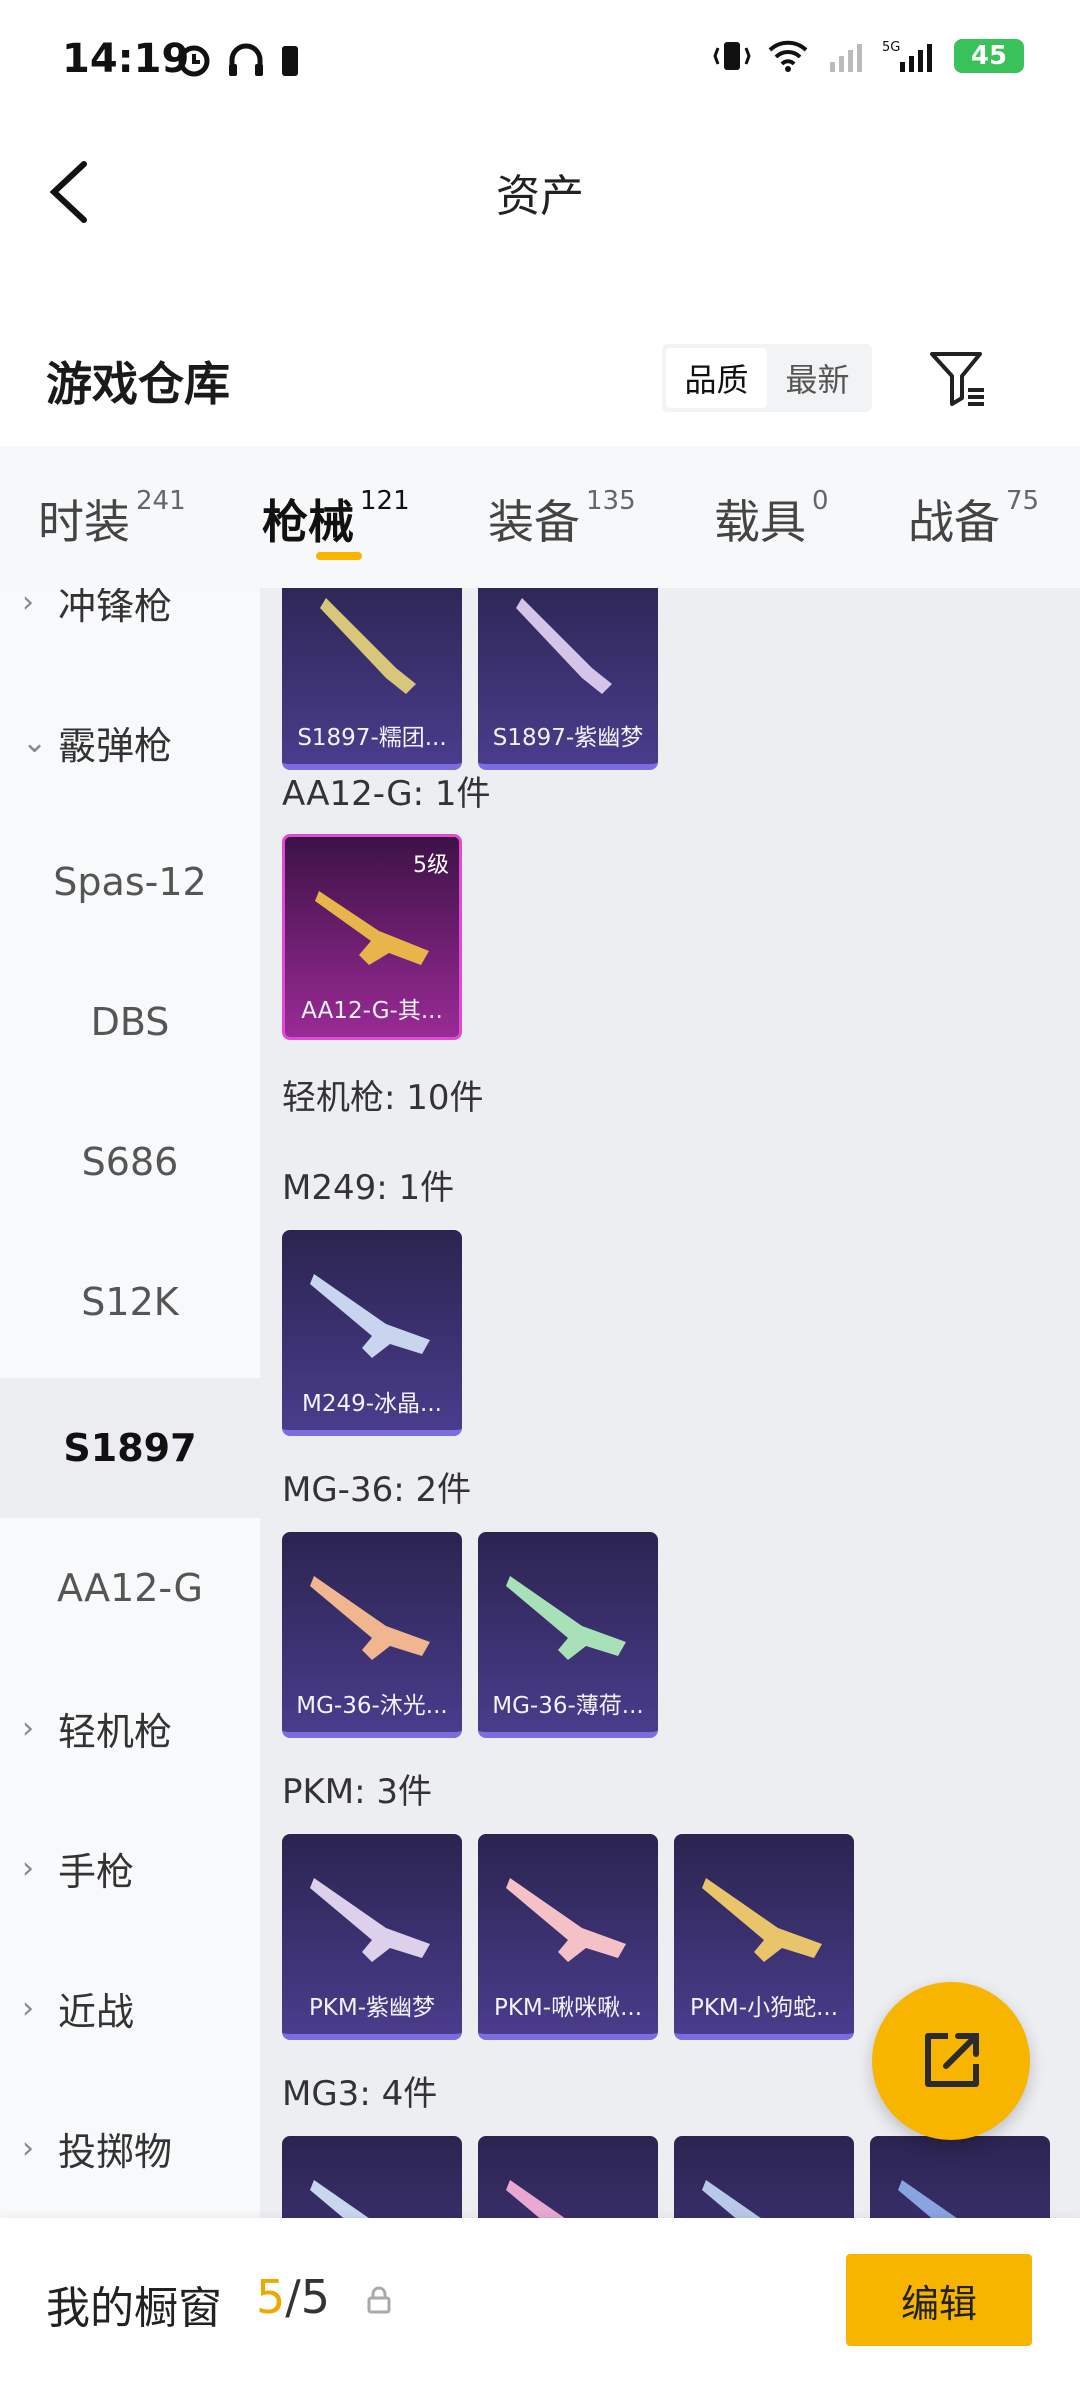  Describe the element at coordinates (891, 47) in the screenshot. I see `svg-text: 5G` at that location.